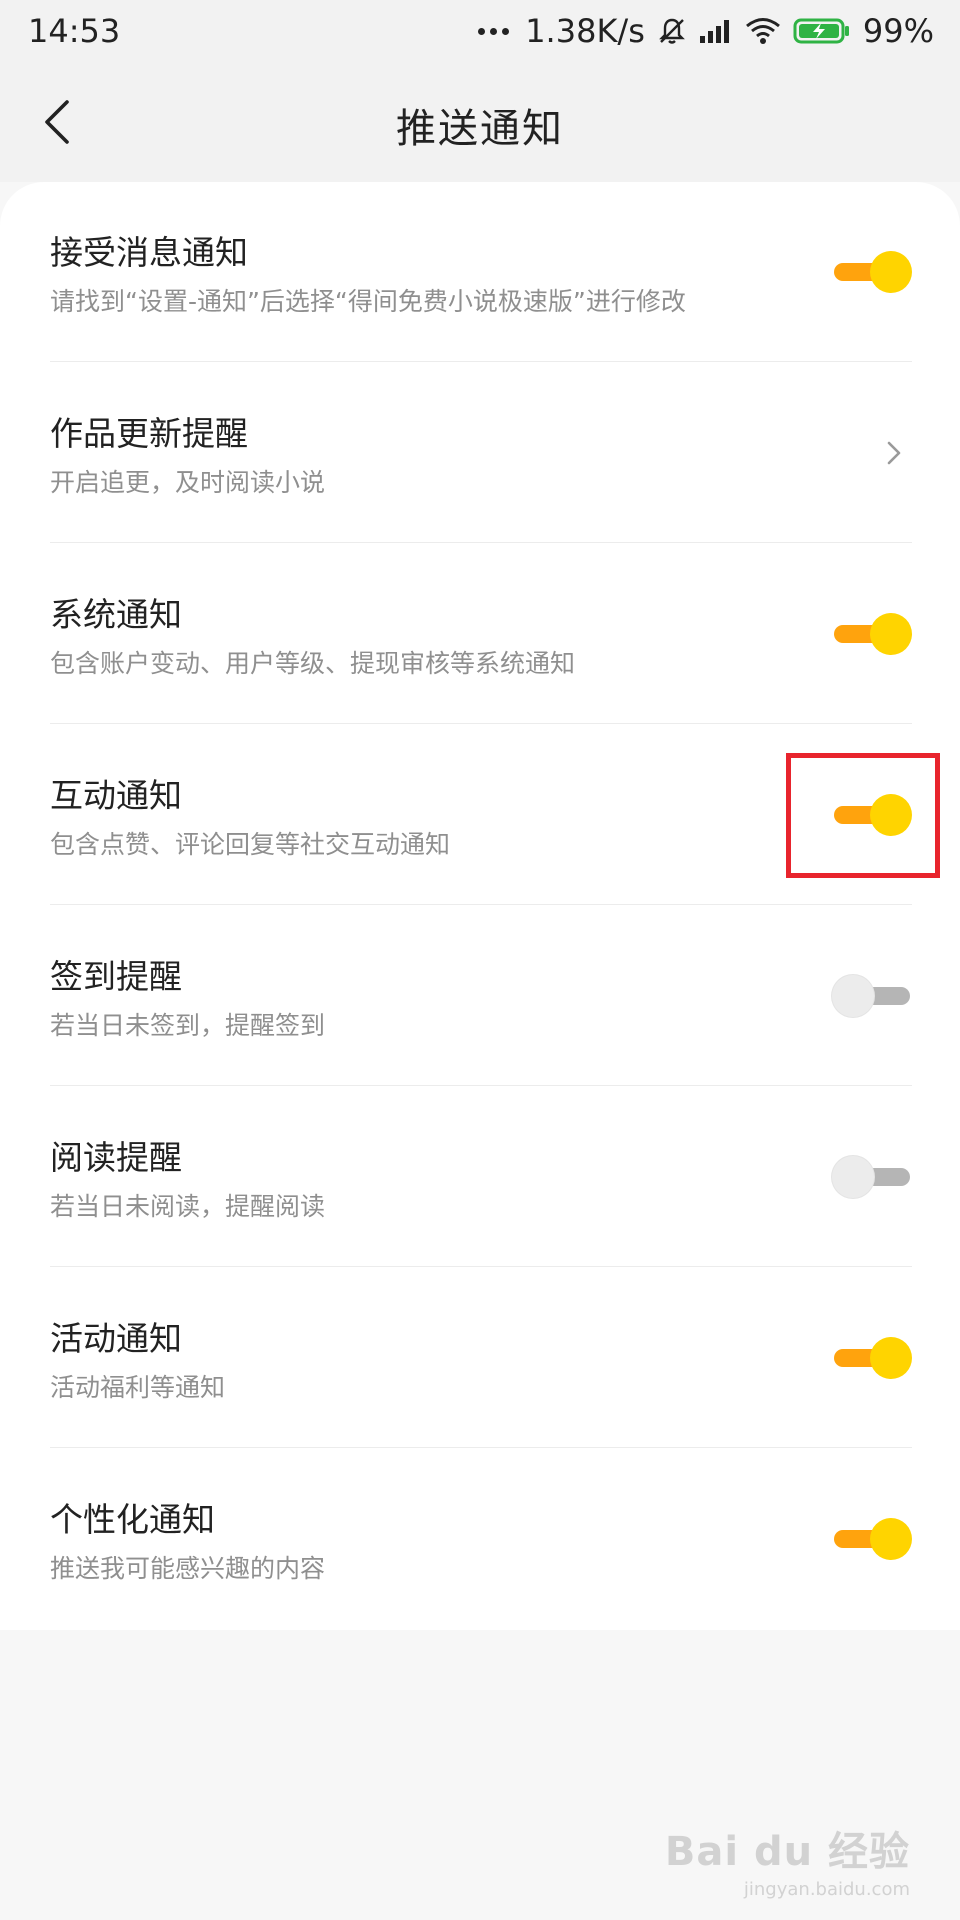 The width and height of the screenshot is (960, 1920). Describe the element at coordinates (132, 1519) in the screenshot. I see `setting-title: 个性化通知` at that location.